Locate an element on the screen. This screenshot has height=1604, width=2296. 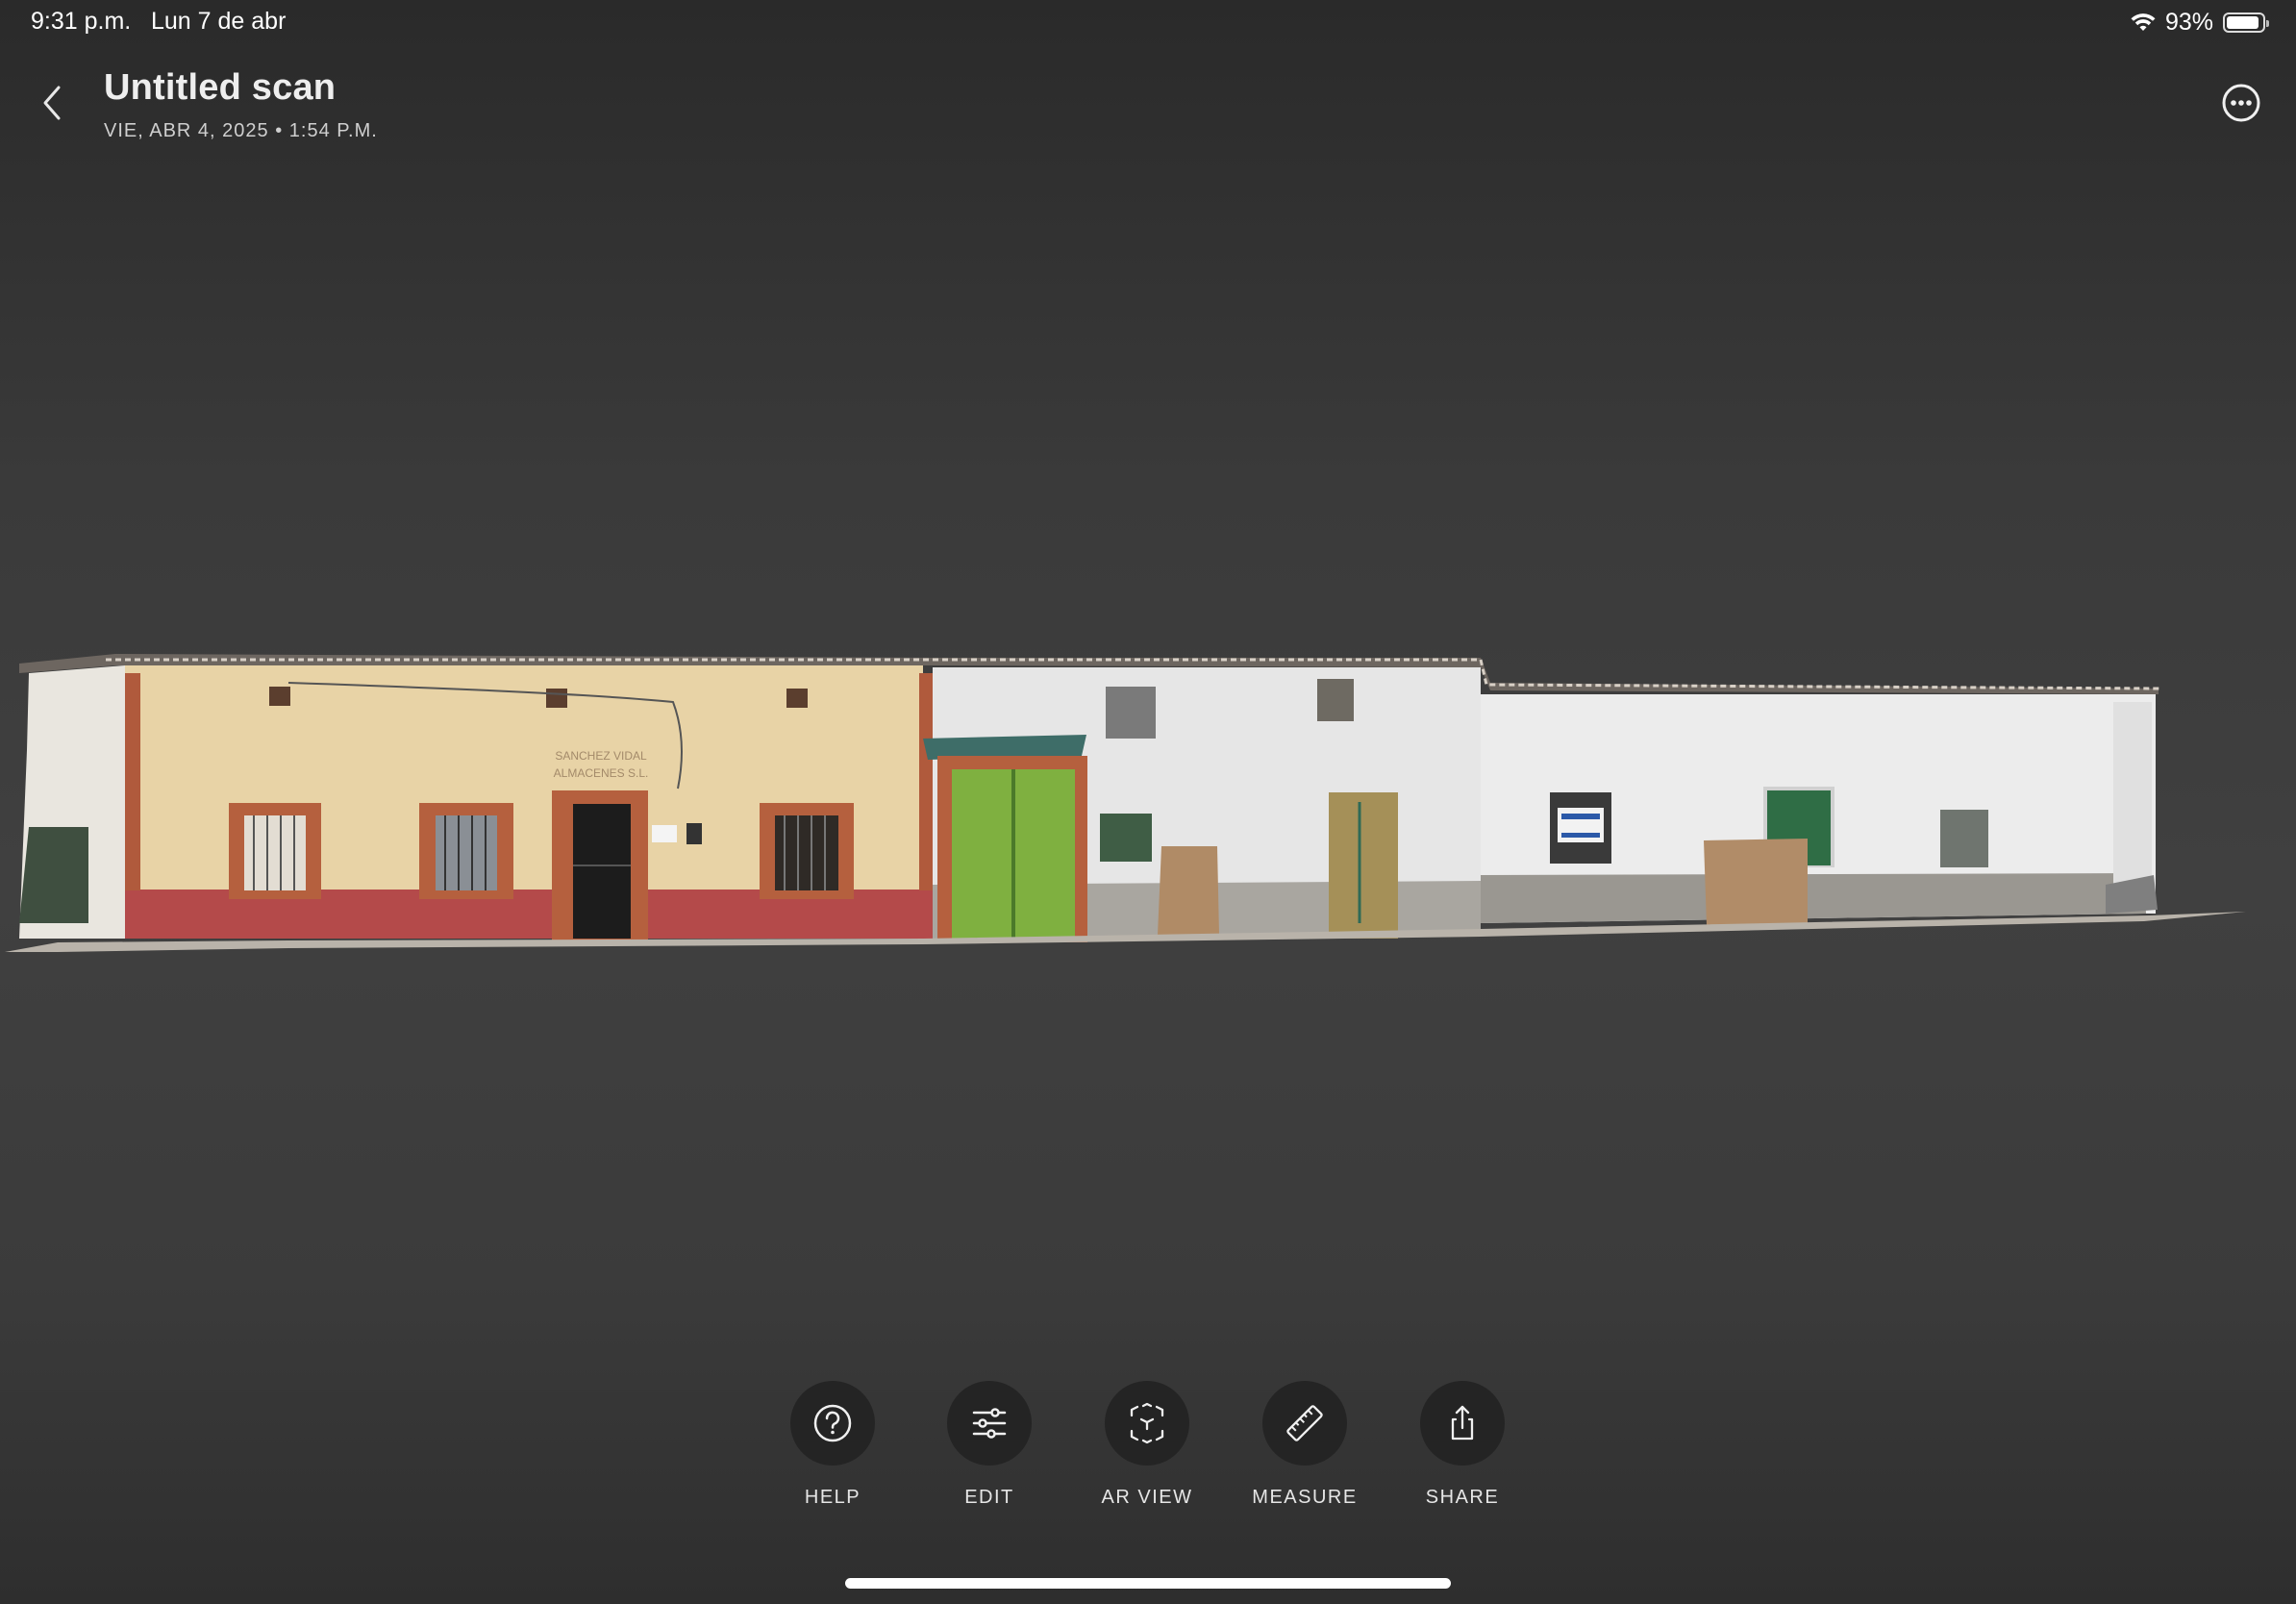
status-date: Lun 7 de abr is located at coordinates (219, 21).